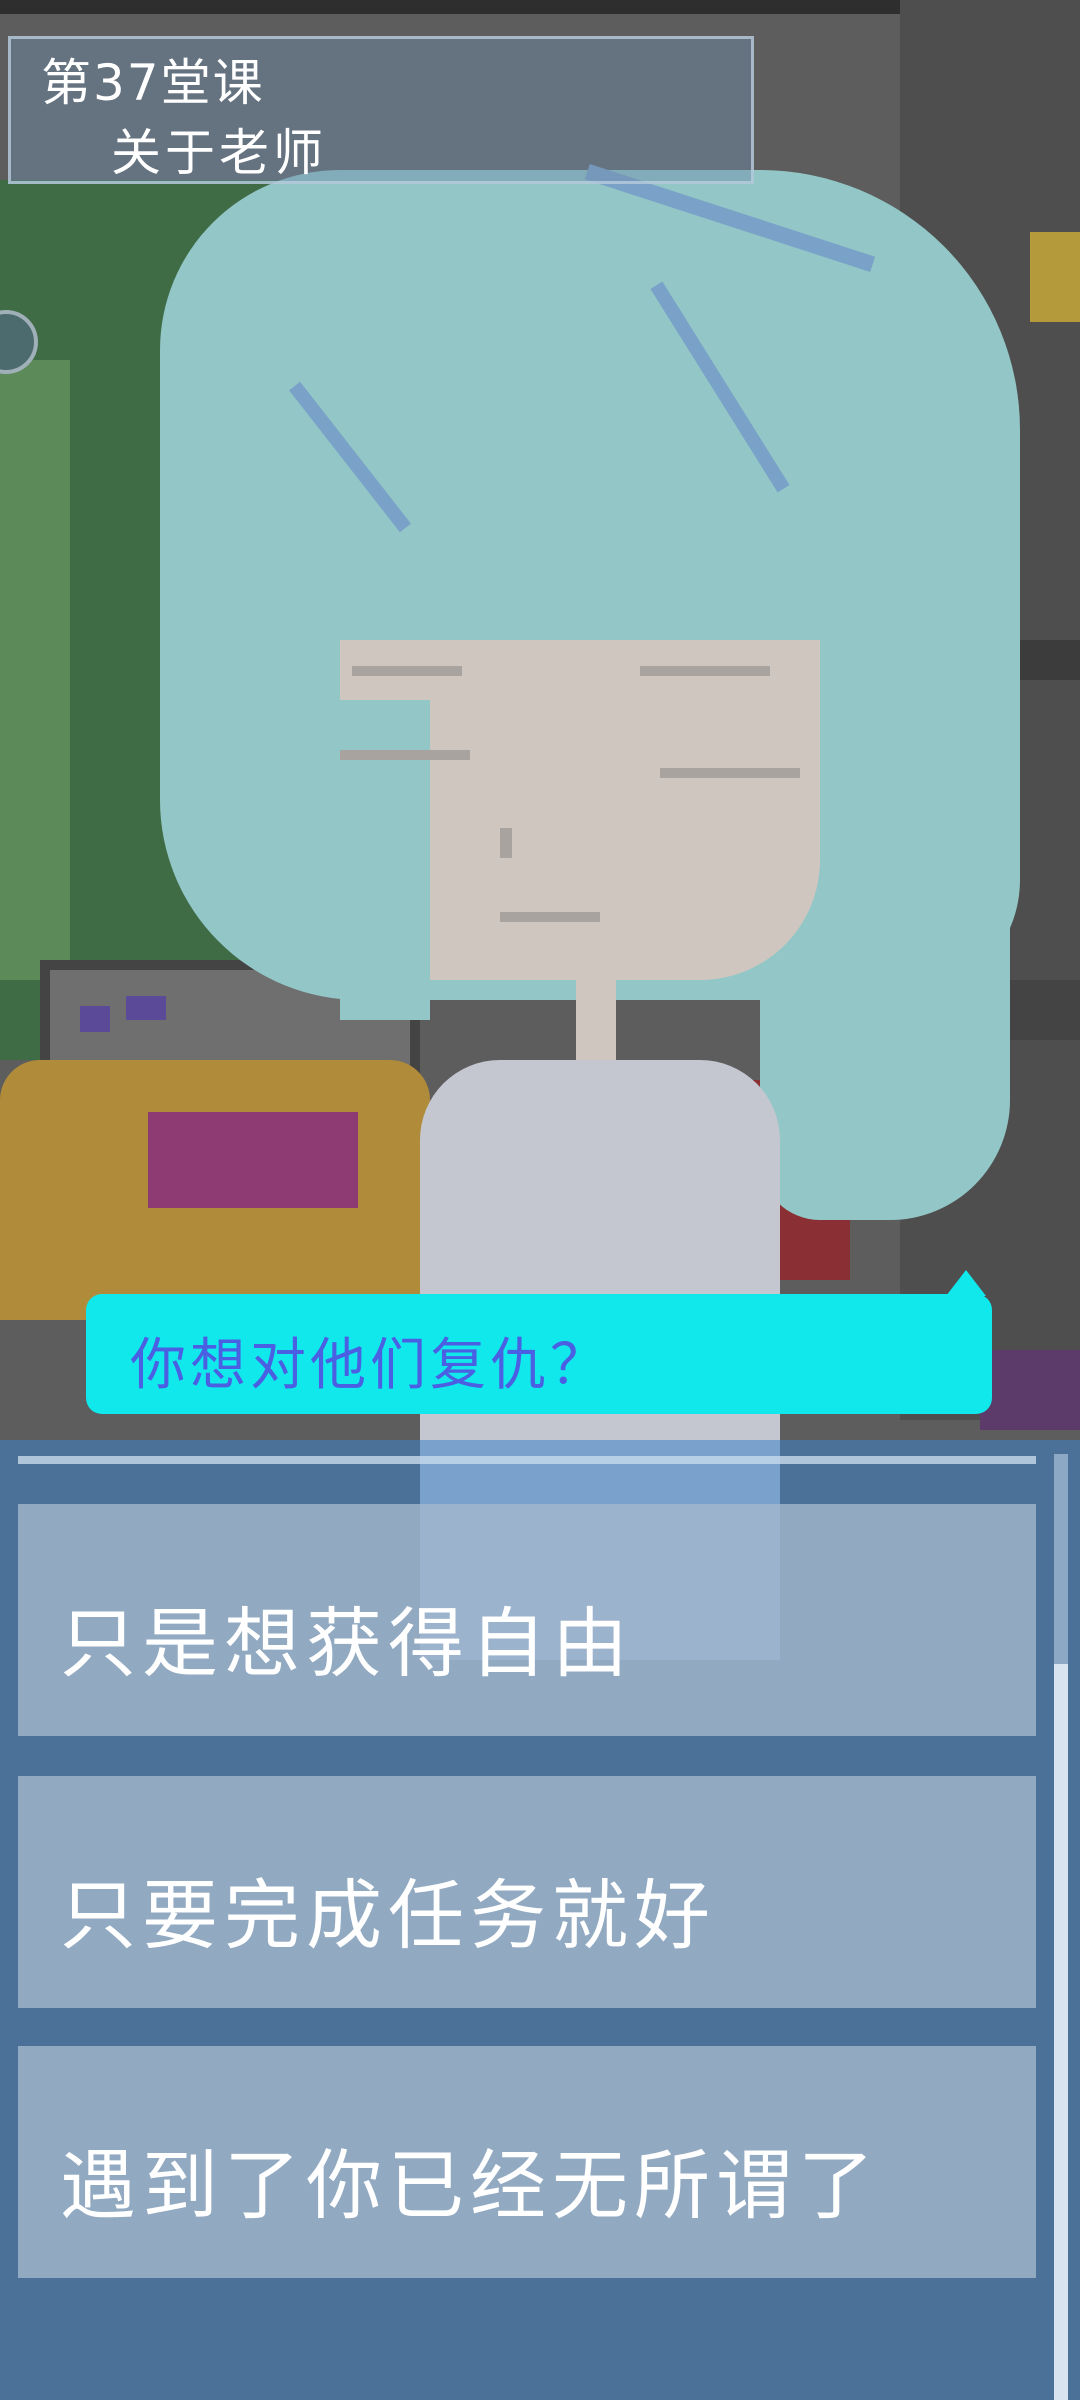  Describe the element at coordinates (470, 2185) in the screenshot. I see `choice-option-label: 遇到了你已经无所谓了` at that location.